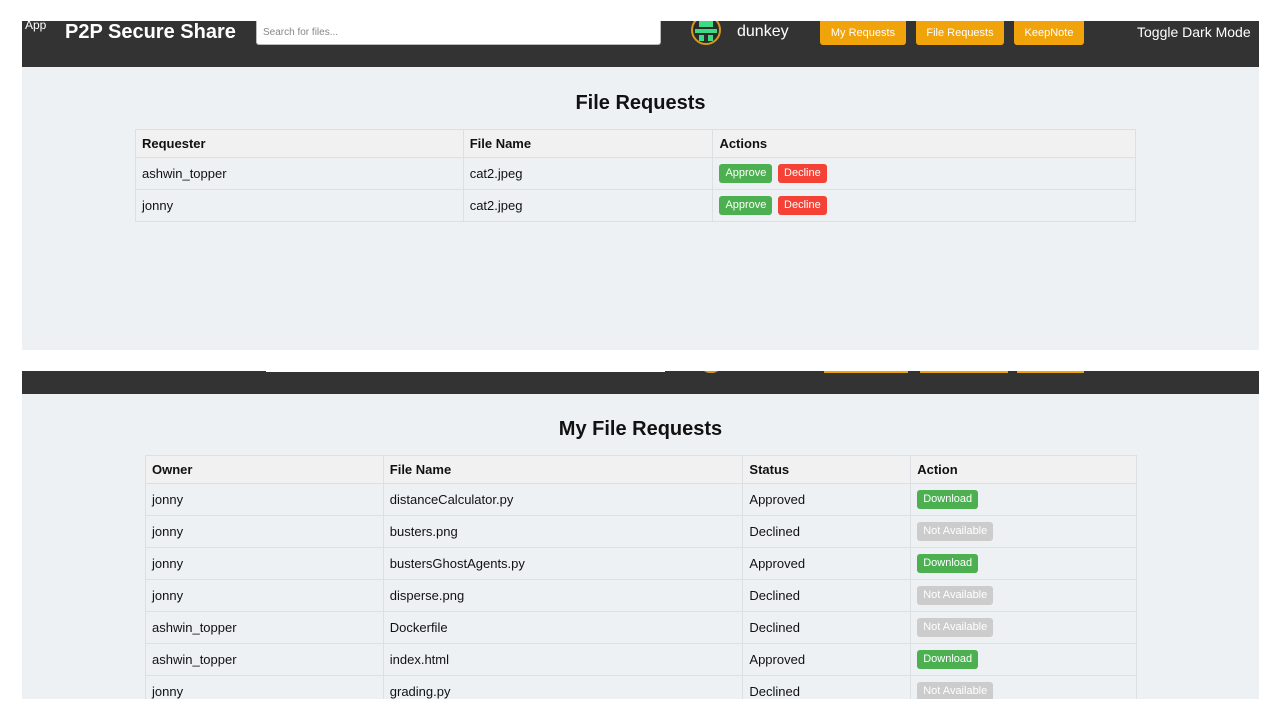 This screenshot has width=1280, height=720. What do you see at coordinates (563, 687) in the screenshot?
I see `file-name-cell: grading.py` at bounding box center [563, 687].